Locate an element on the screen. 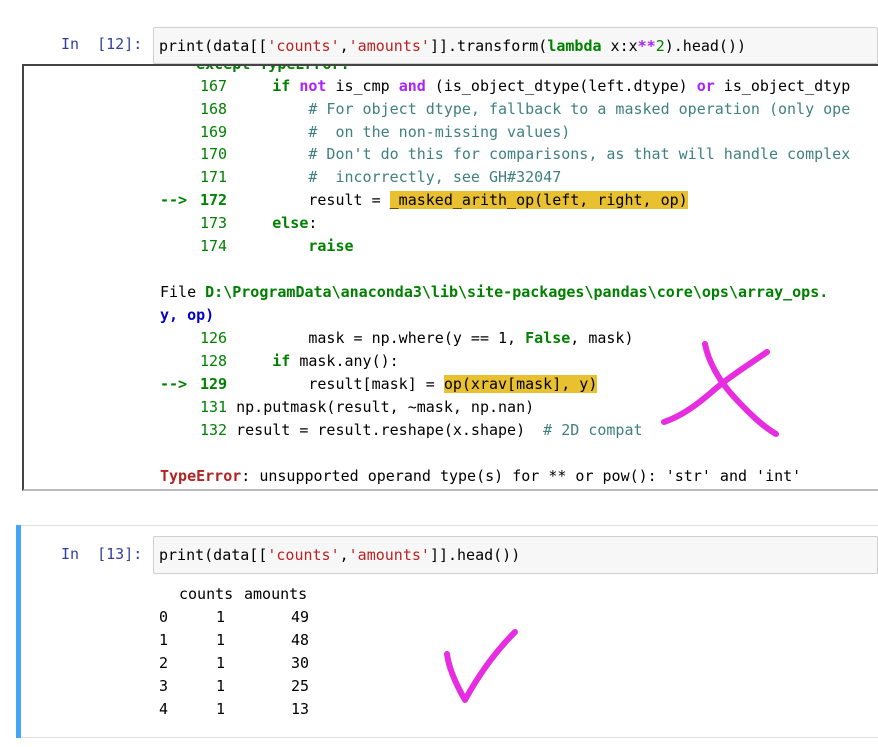 This screenshot has height=747, width=878. code-segment: False is located at coordinates (548, 338).